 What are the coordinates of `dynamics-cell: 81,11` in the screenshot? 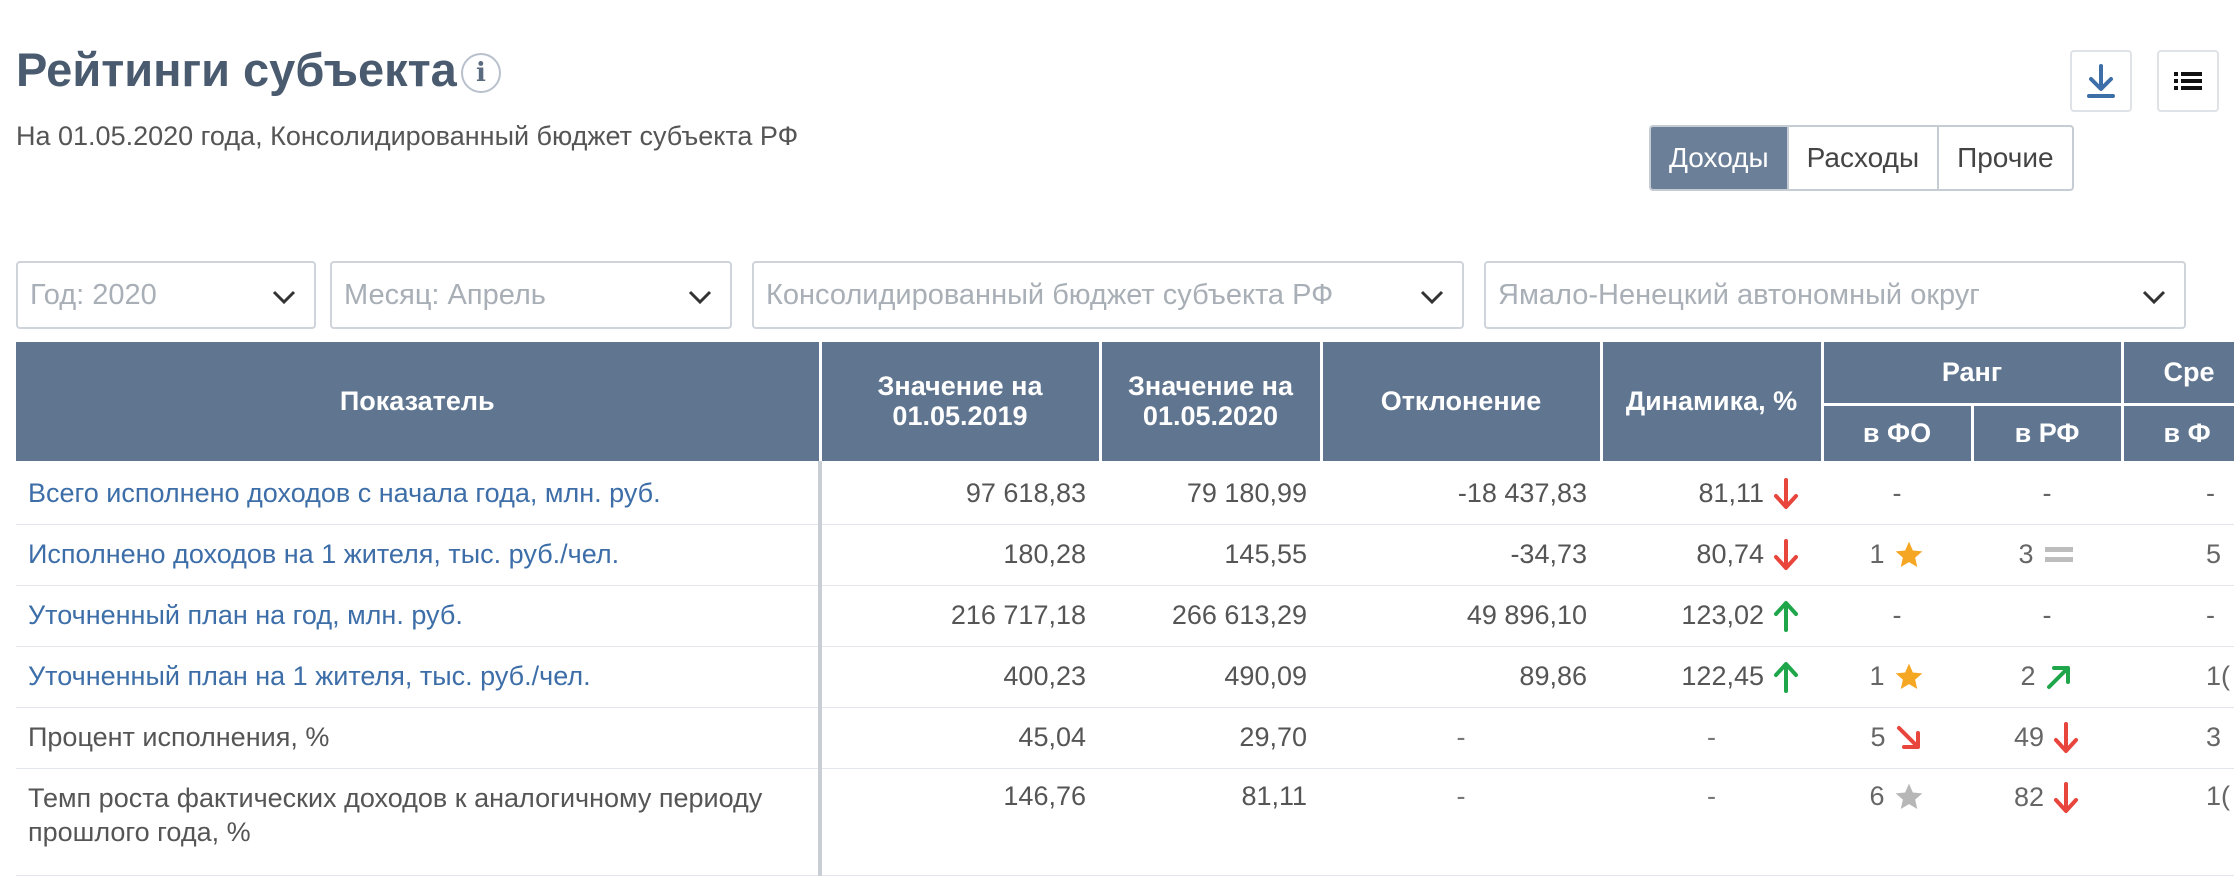 It's located at (1711, 493).